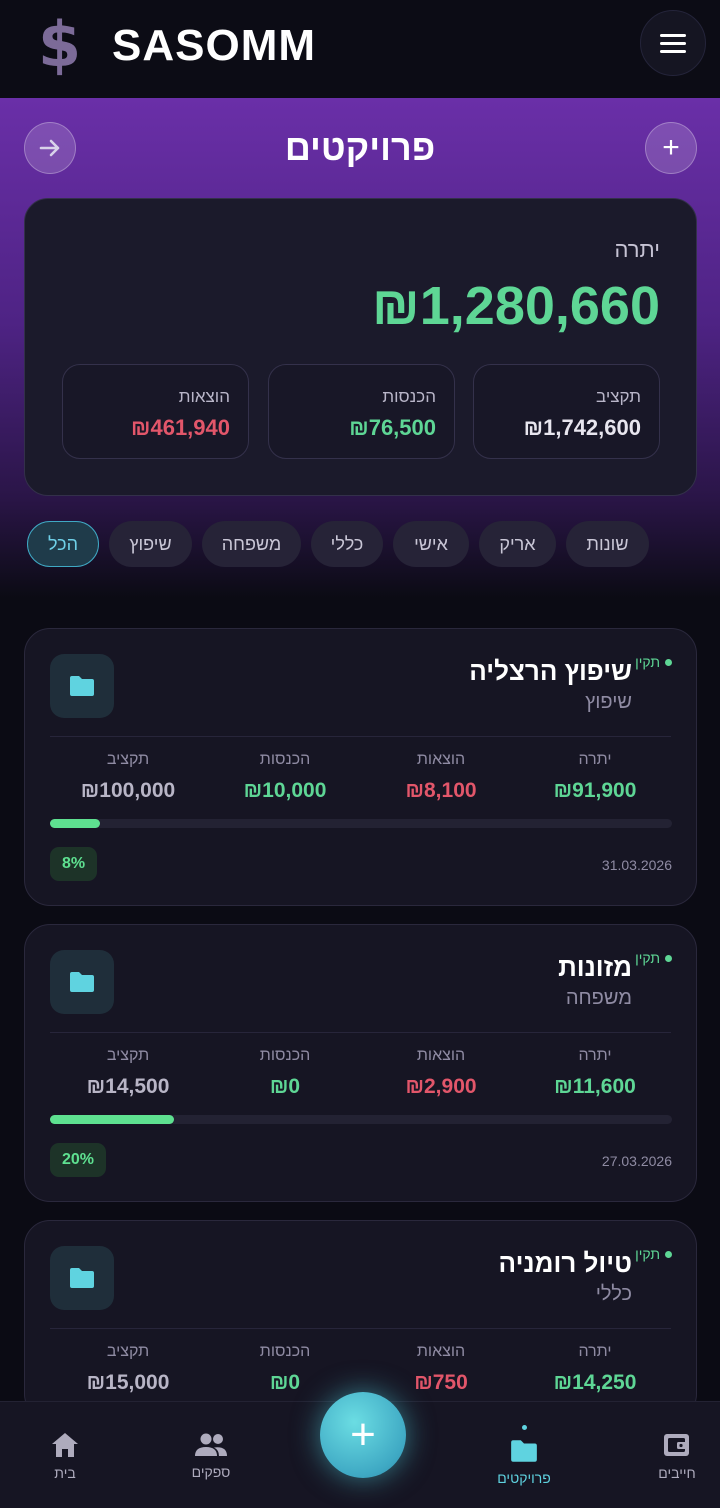 Image resolution: width=720 pixels, height=1508 pixels. What do you see at coordinates (595, 776) in the screenshot?
I see `stat-balance: יתרה ₪91,900` at bounding box center [595, 776].